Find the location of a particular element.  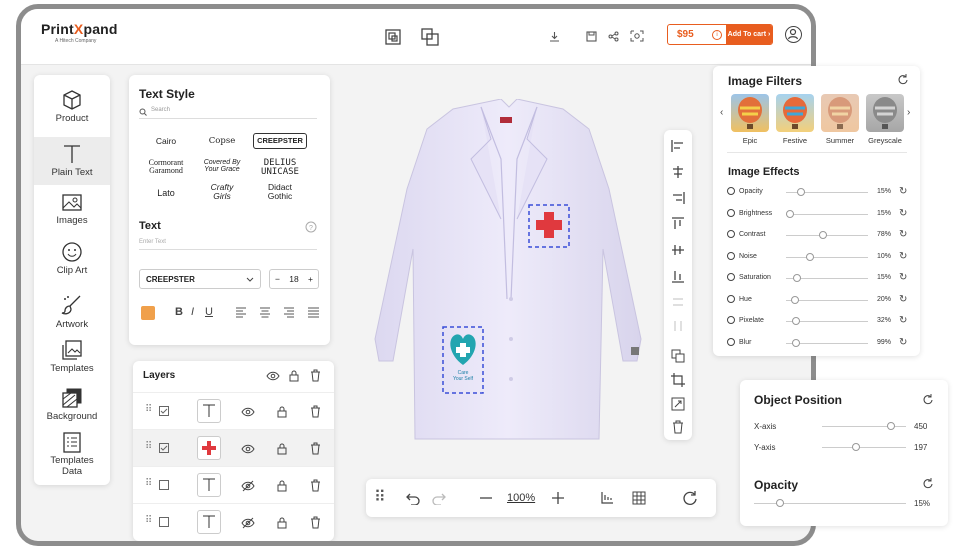

brand-logo: PrintXpand A Hitech Company is located at coordinates (79, 32).